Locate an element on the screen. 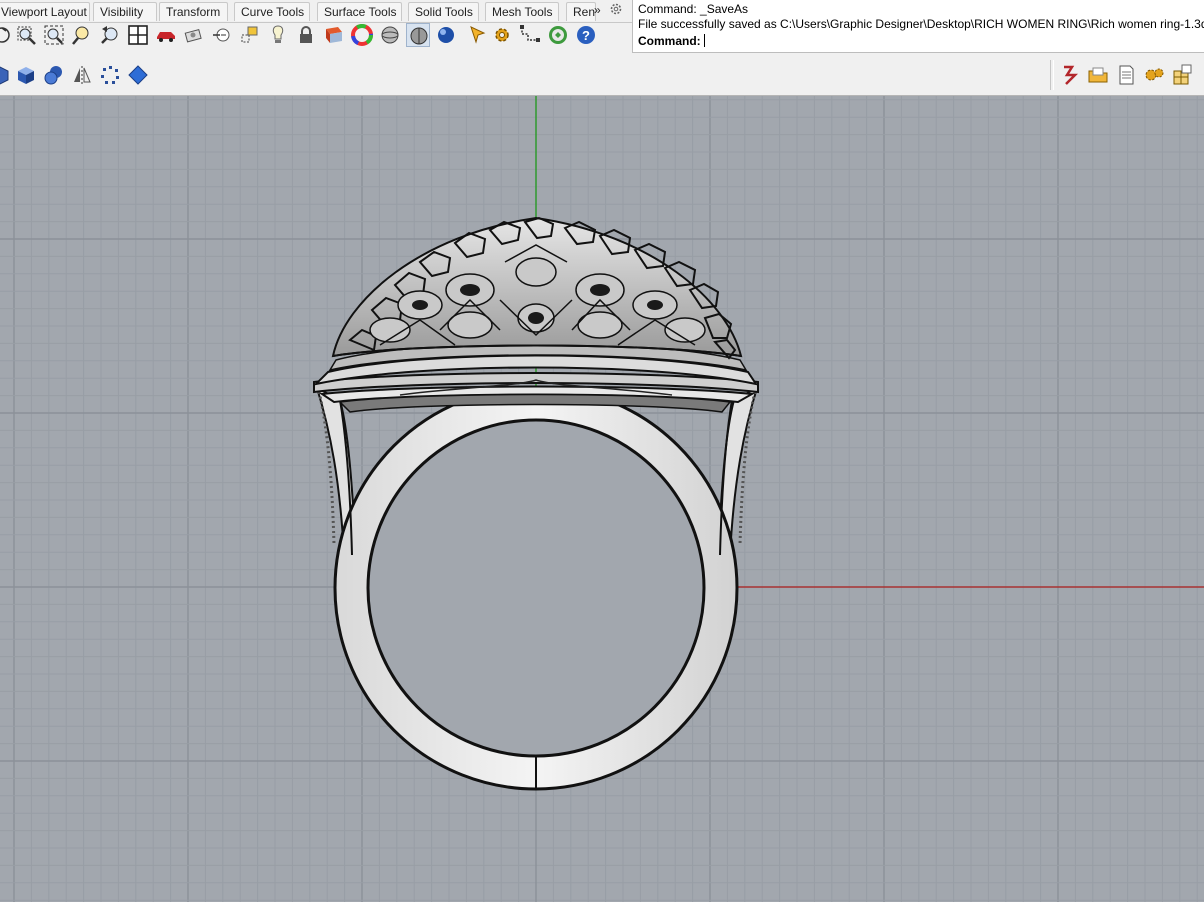  tab-visibility: Visibility is located at coordinates (125, 11).